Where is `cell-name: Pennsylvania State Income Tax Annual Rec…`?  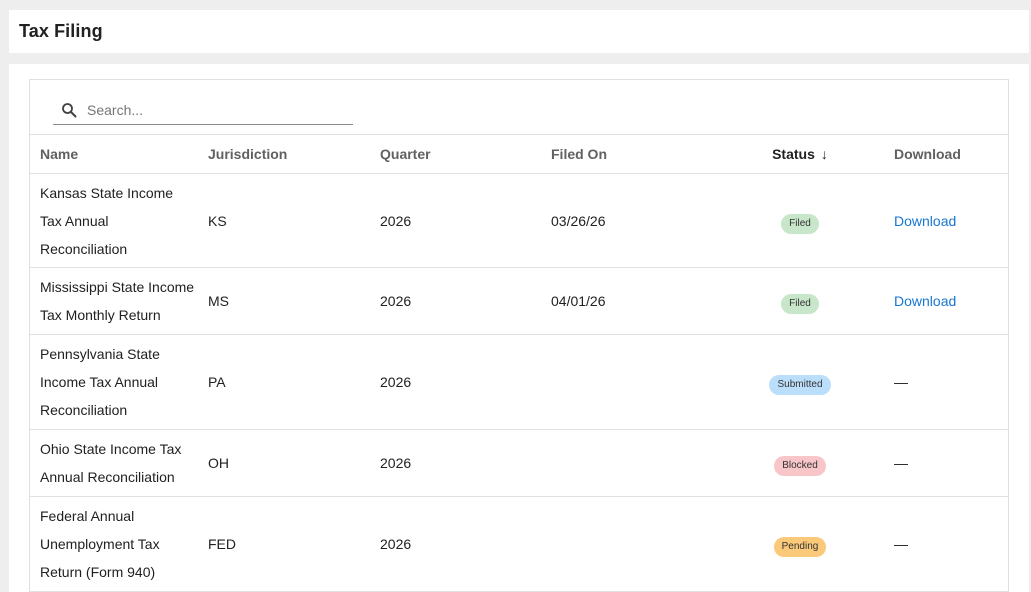 cell-name: Pennsylvania State Income Tax Annual Rec… is located at coordinates (100, 382).